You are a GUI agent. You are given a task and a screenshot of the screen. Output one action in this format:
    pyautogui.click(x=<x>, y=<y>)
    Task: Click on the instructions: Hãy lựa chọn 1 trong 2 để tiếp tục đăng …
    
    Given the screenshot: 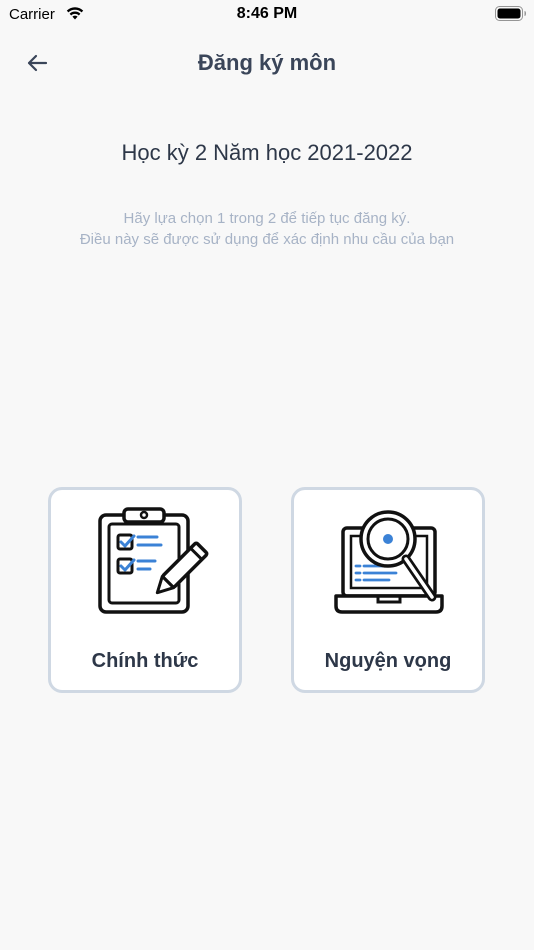 What is the action you would take?
    pyautogui.click(x=267, y=229)
    